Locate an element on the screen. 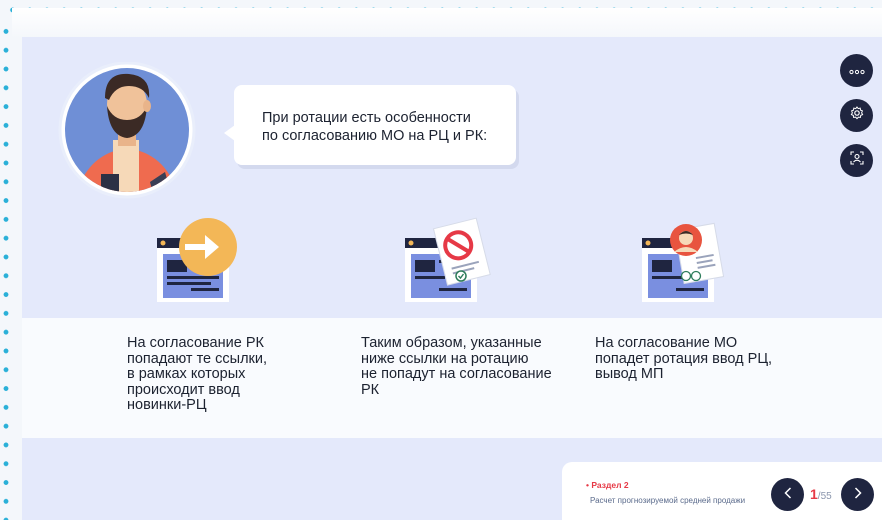 This screenshot has width=882, height=520. more-button is located at coordinates (856, 70).